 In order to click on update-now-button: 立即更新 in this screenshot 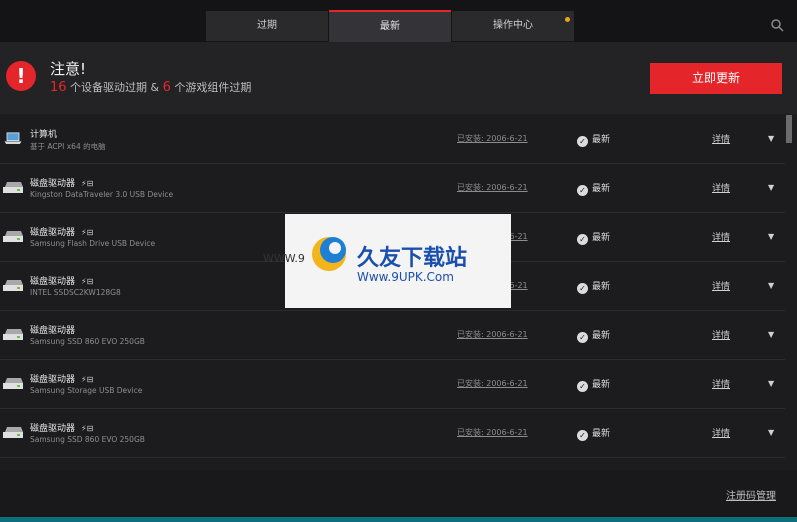, I will do `click(716, 78)`.